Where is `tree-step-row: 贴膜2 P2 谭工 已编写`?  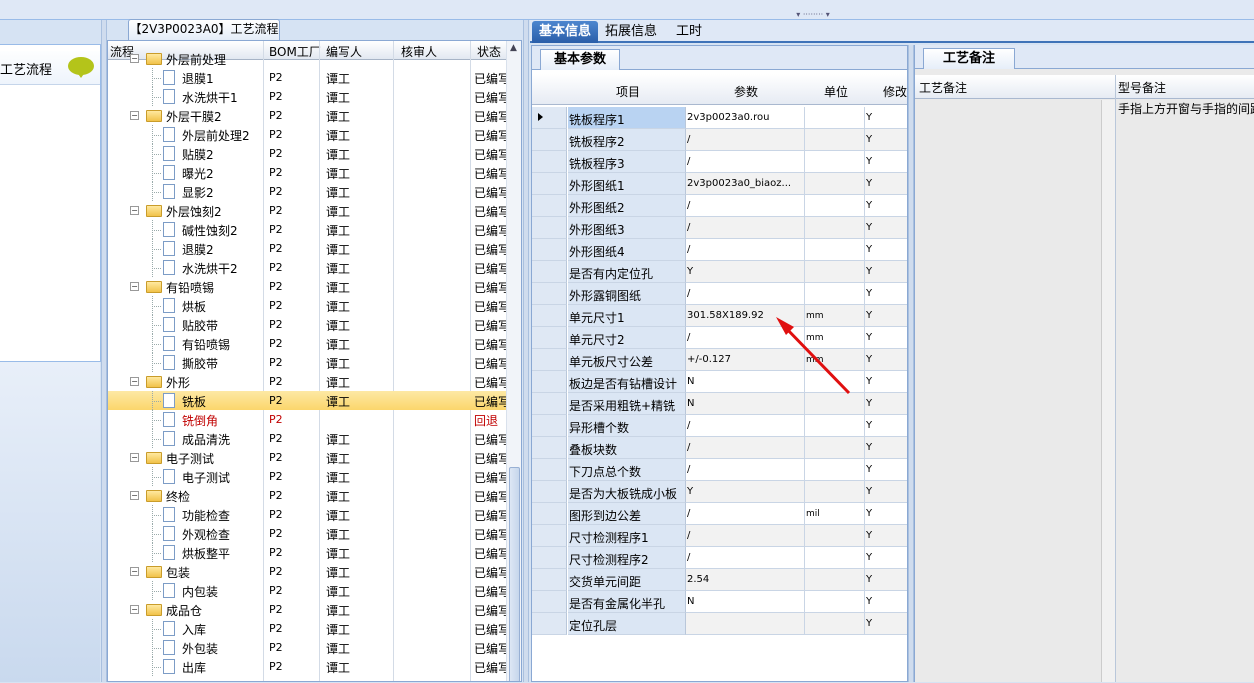 tree-step-row: 贴膜2 P2 谭工 已编写 is located at coordinates (307, 153).